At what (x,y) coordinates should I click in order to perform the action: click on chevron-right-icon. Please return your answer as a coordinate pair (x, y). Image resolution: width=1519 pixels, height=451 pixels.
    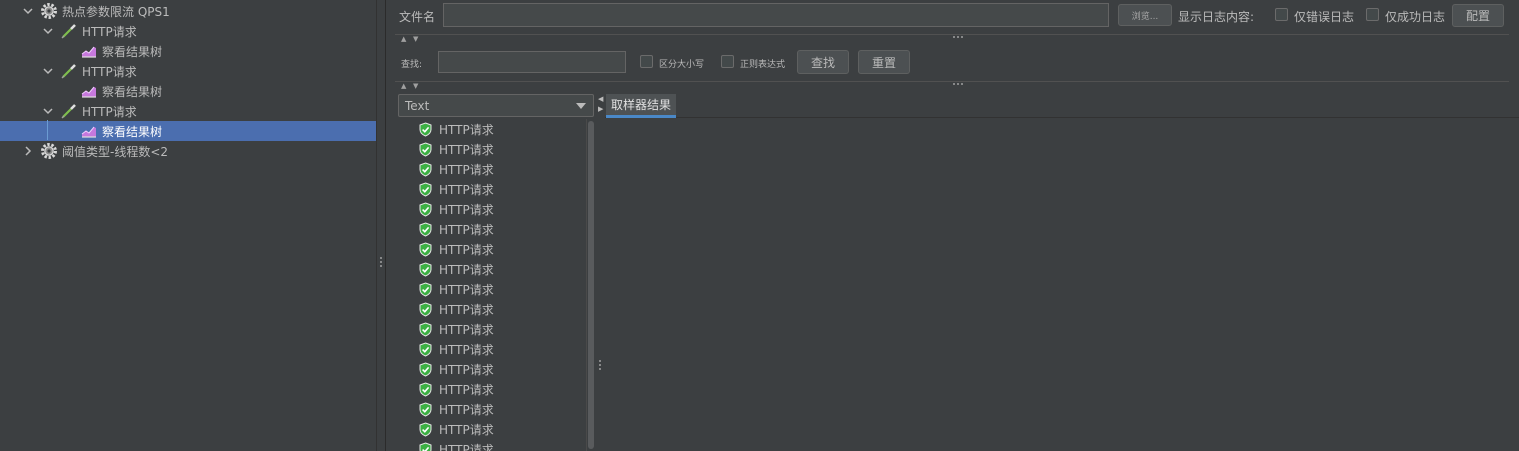
    Looking at the image, I should click on (28, 151).